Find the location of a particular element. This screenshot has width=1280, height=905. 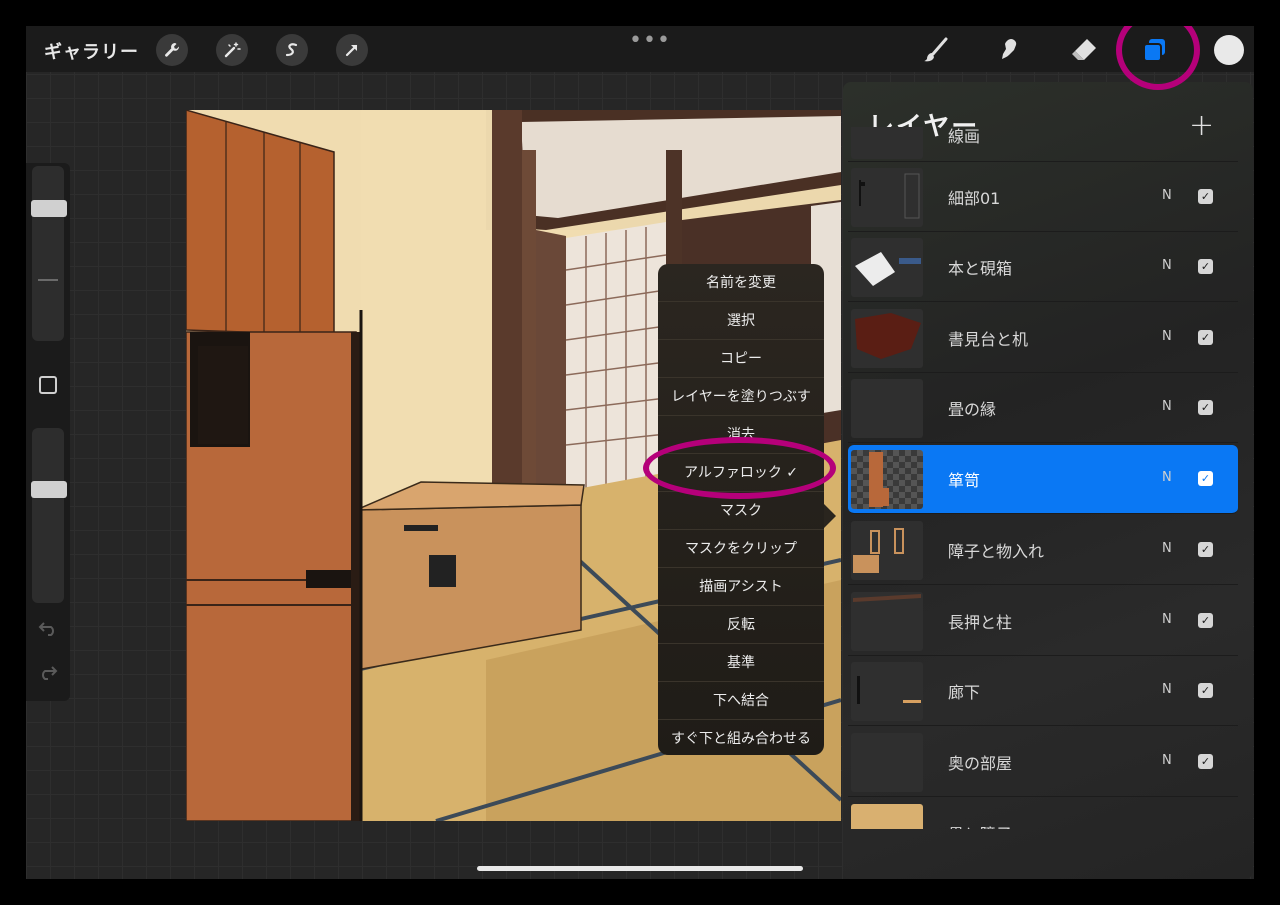

menu-item-clipping-mask: マスクをクリップ is located at coordinates (741, 549).